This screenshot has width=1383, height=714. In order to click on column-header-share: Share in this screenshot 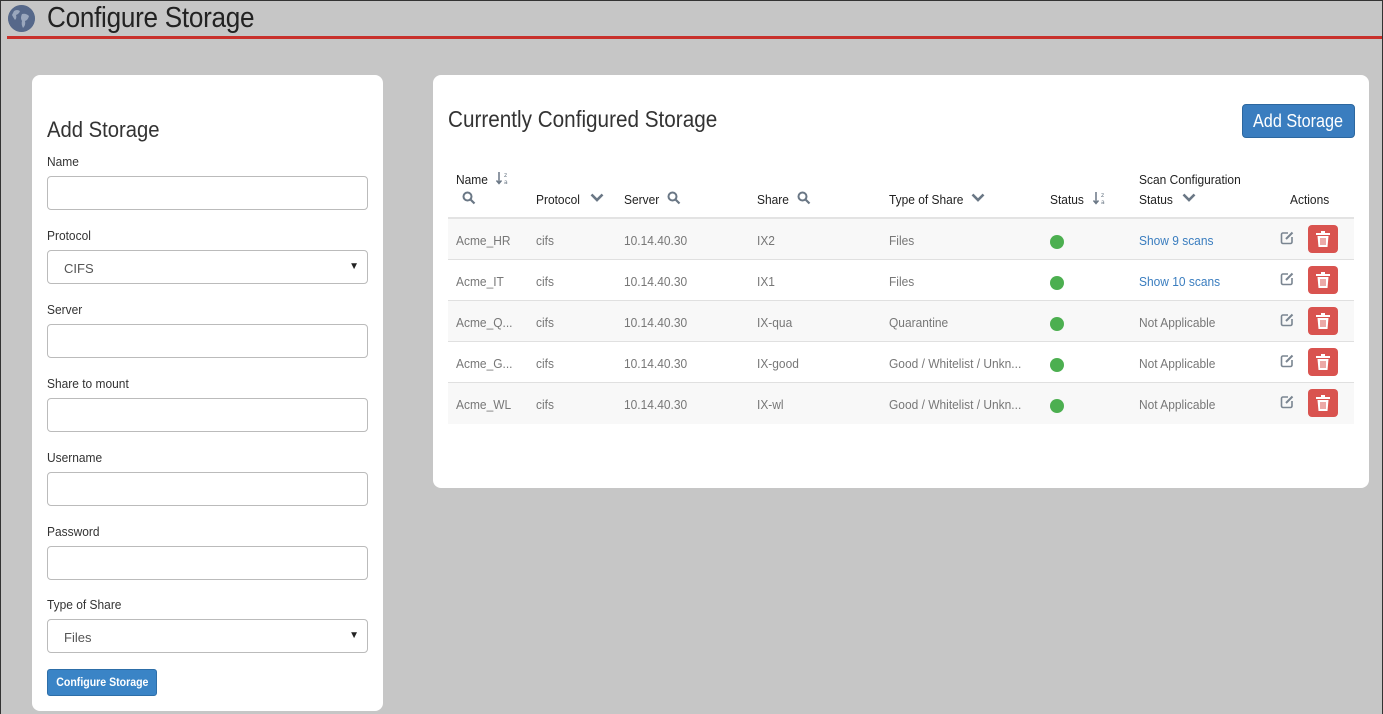, I will do `click(774, 199)`.